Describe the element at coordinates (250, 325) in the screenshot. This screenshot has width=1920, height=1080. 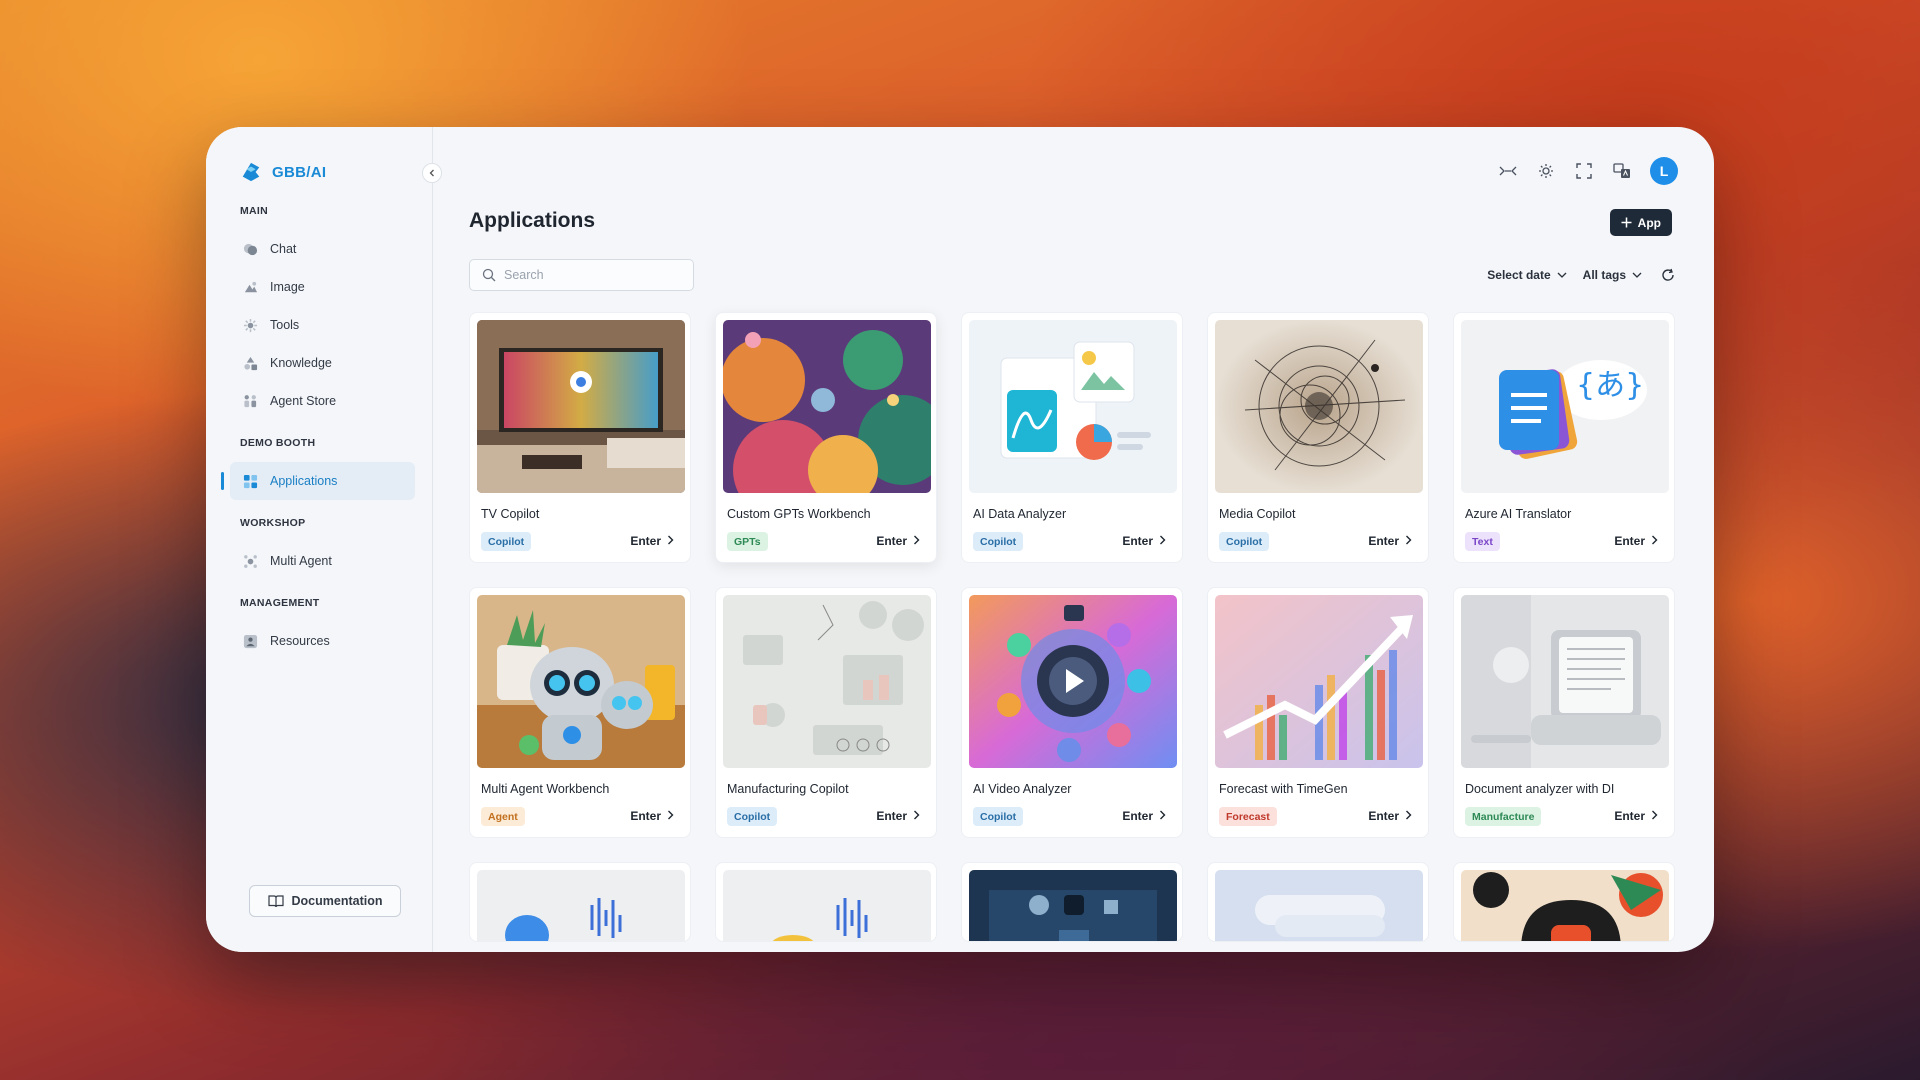
I see `tools-icon` at that location.